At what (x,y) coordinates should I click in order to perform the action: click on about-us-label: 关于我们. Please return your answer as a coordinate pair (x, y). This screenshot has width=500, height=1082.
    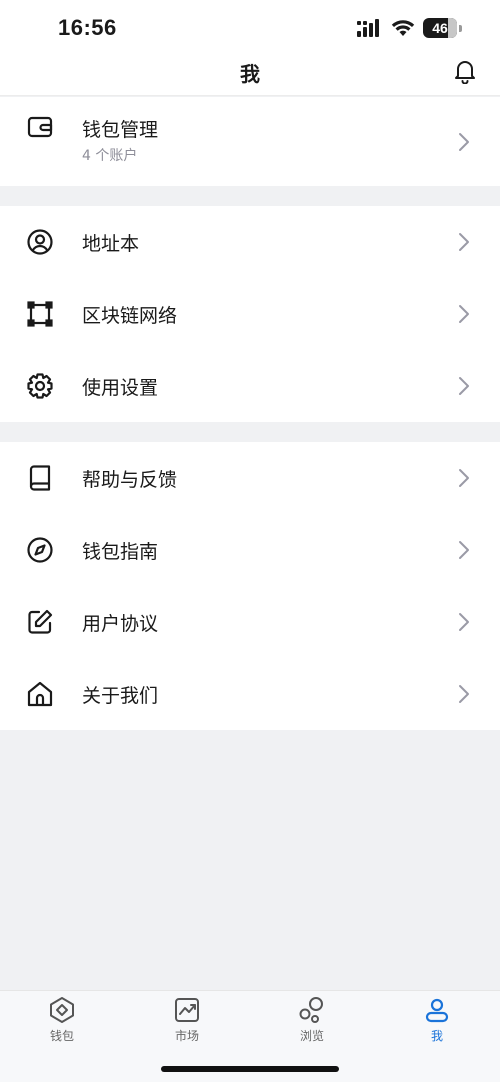
    Looking at the image, I should click on (120, 695).